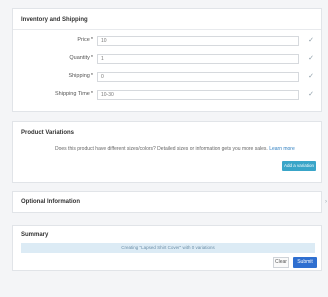 The width and height of the screenshot is (328, 297). What do you see at coordinates (48, 133) in the screenshot?
I see `variations-title: Product Variations` at bounding box center [48, 133].